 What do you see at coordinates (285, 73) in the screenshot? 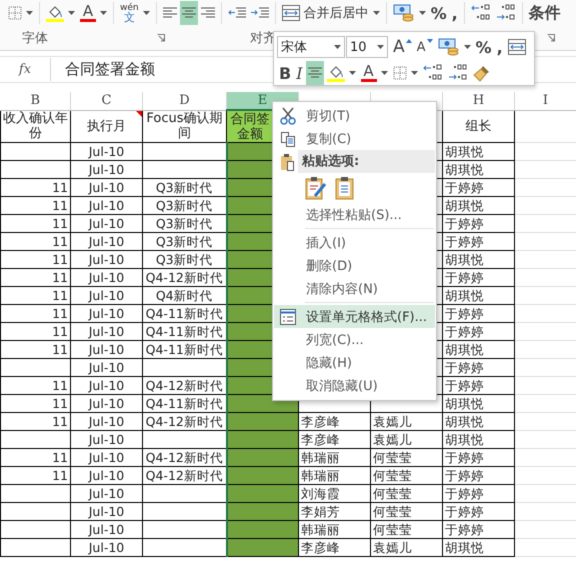
I see `bold-button: B` at bounding box center [285, 73].